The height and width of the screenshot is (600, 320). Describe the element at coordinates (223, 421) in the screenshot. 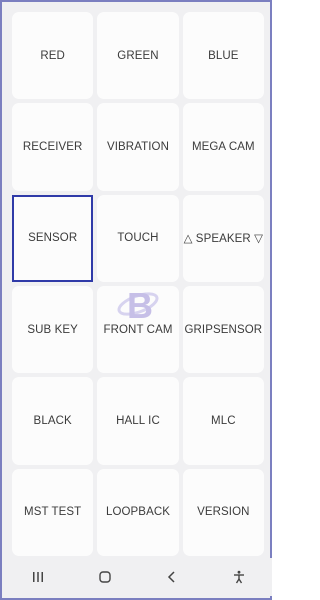

I see `tile-mlc: MLC` at that location.